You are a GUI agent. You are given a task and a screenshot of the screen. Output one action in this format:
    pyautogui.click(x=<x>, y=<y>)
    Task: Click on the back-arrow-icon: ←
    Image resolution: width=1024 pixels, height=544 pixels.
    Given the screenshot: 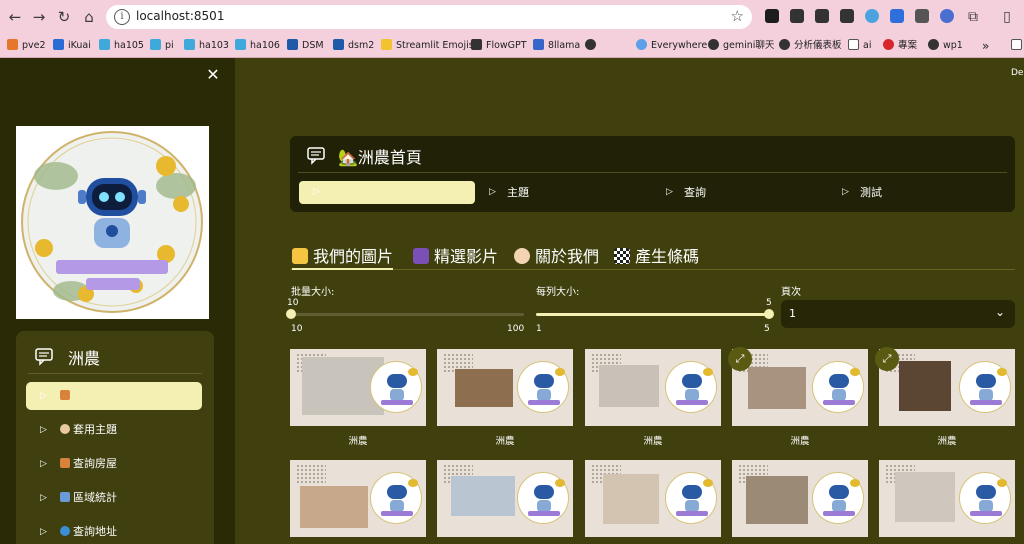 What is the action you would take?
    pyautogui.click(x=15, y=17)
    